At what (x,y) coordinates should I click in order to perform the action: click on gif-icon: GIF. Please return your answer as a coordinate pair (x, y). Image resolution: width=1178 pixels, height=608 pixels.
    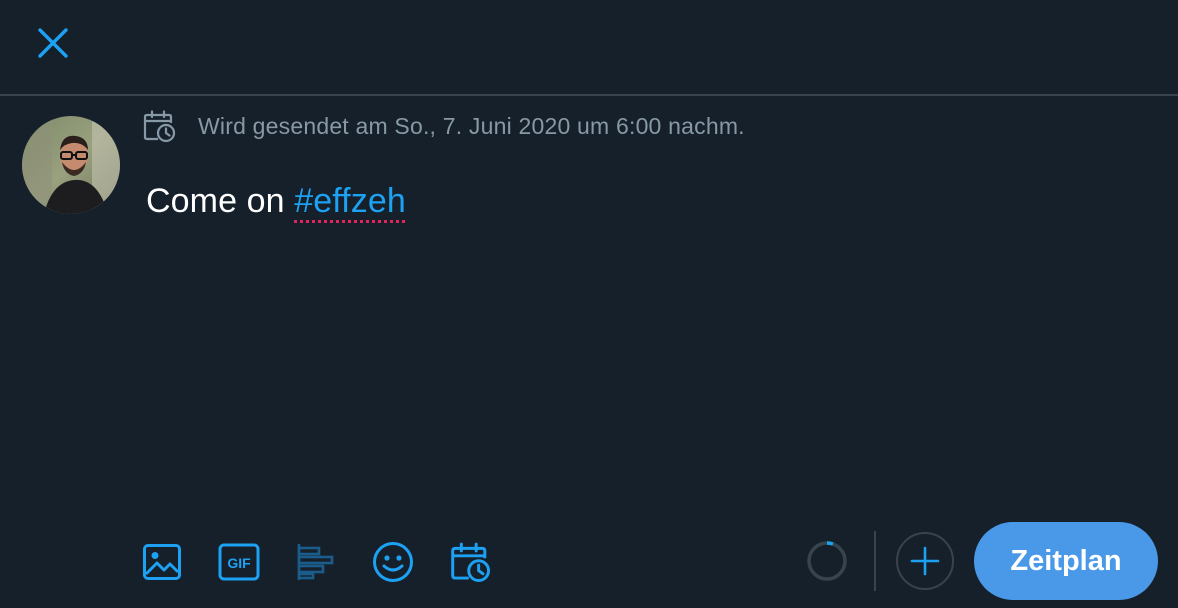
    Looking at the image, I should click on (239, 562).